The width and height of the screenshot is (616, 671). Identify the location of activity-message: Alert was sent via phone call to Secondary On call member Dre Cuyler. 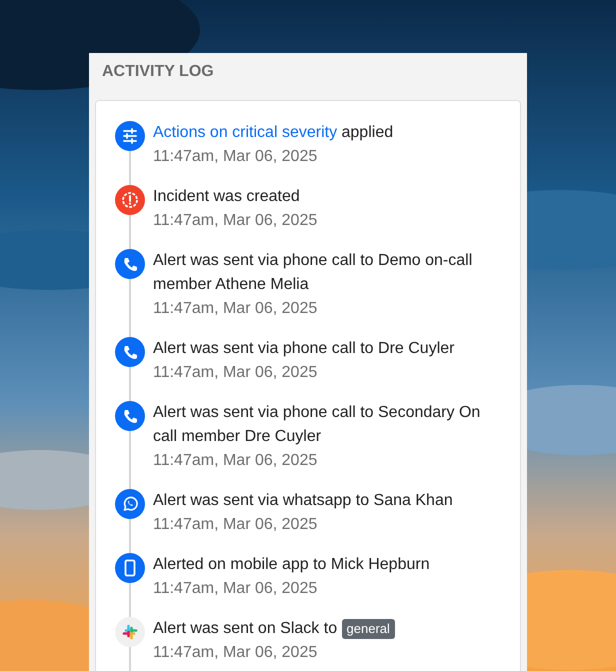
(317, 425).